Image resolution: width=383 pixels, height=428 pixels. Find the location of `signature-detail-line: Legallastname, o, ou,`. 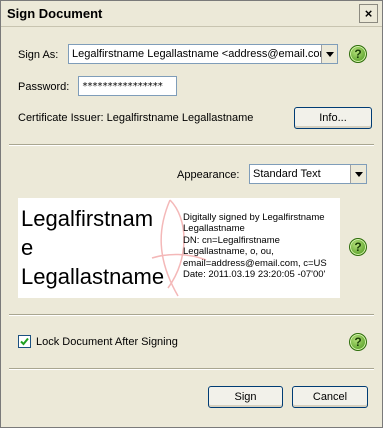

signature-detail-line: Legallastname, o, ou, is located at coordinates (228, 252).